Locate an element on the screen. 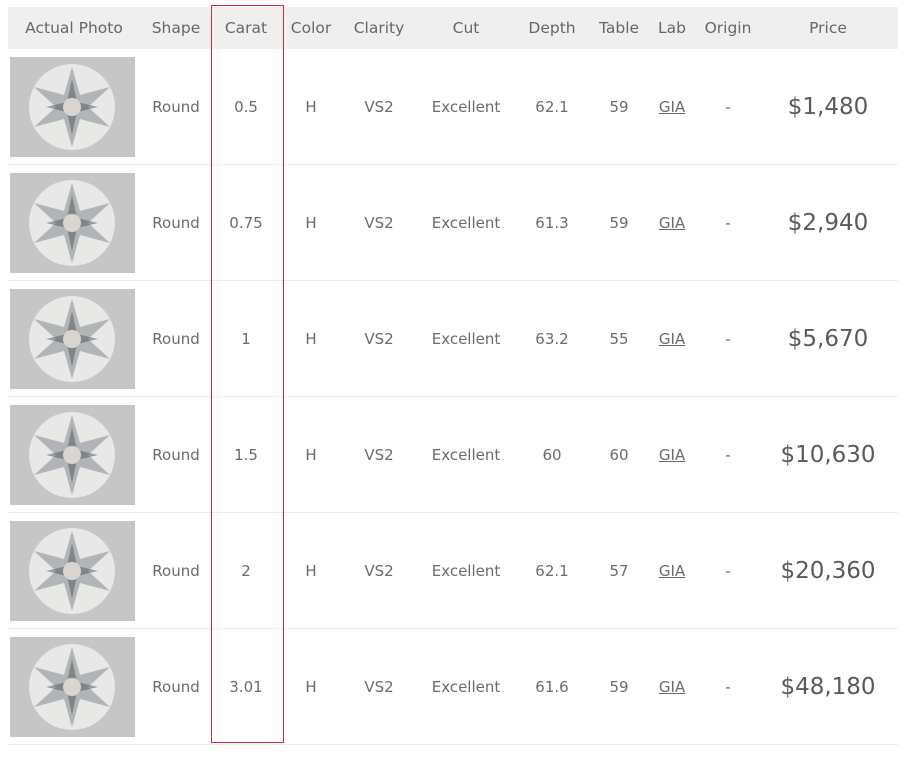  carat-cell: 1 is located at coordinates (246, 338).